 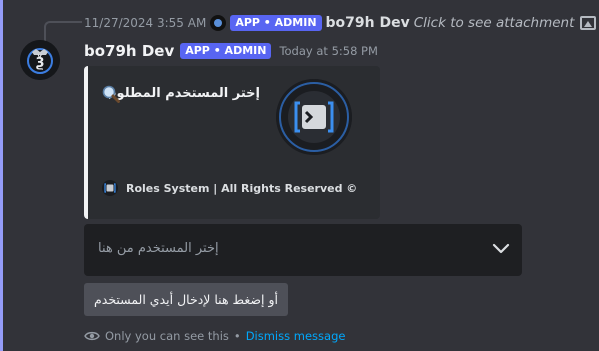 I want to click on embed-title: إختر المستخدم المطلوب, so click(x=181, y=93).